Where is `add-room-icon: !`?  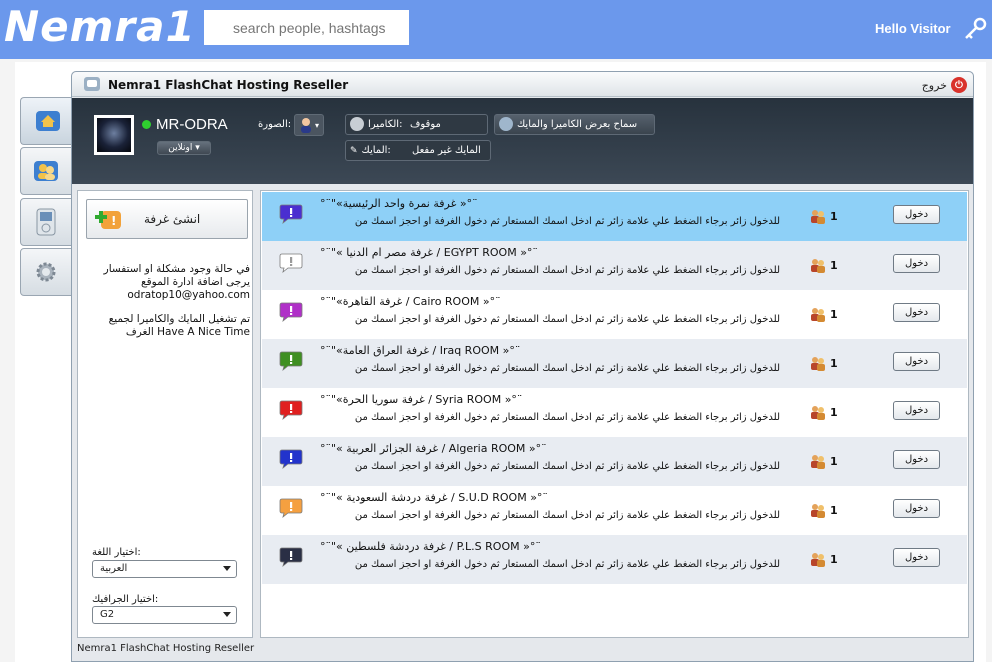 add-room-icon: ! is located at coordinates (108, 220).